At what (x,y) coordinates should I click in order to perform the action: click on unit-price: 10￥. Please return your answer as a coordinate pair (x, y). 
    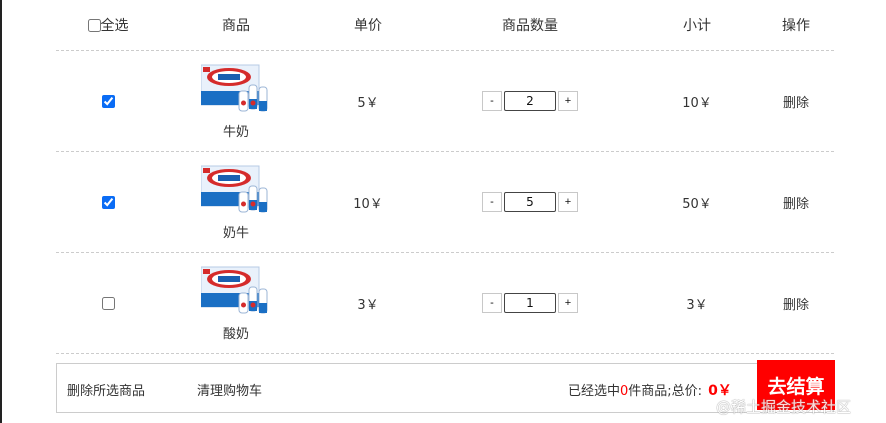
    Looking at the image, I should click on (368, 204).